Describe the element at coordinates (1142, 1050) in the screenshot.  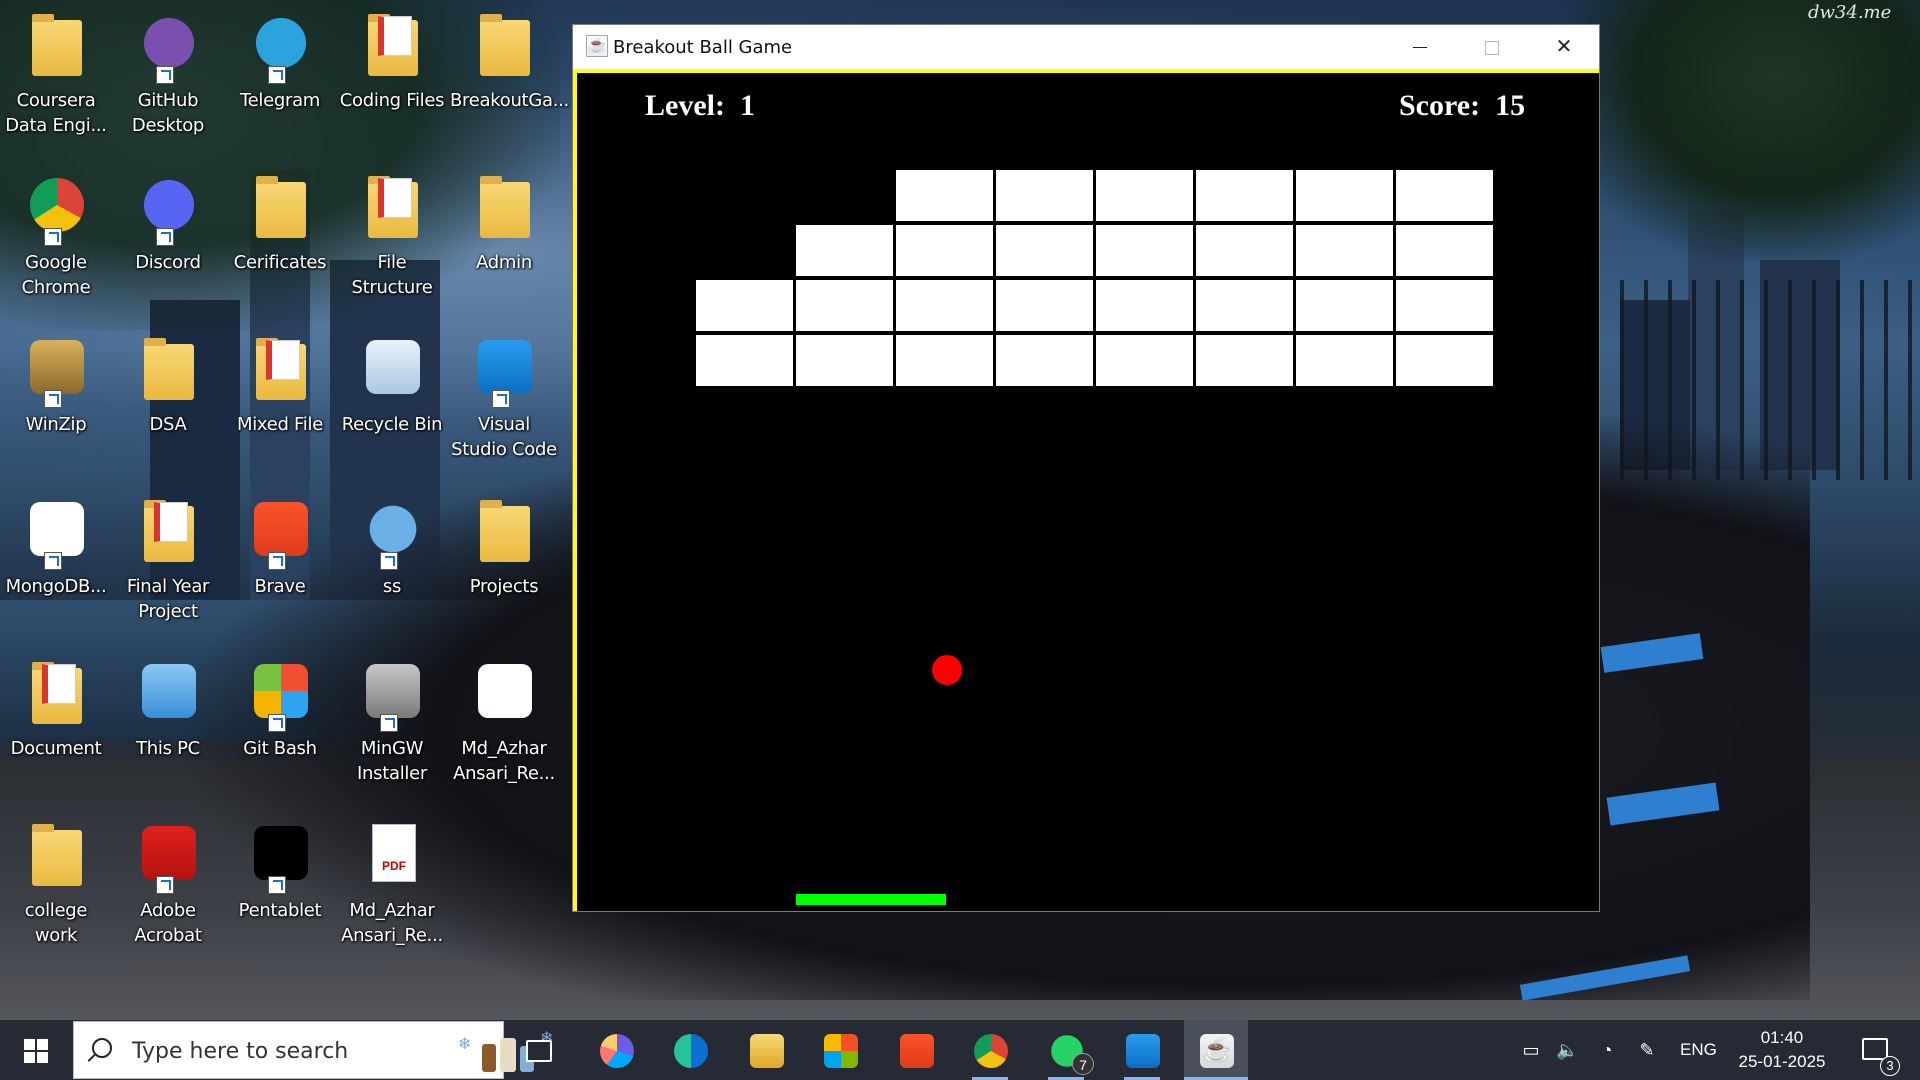
I see `taskbar-app-vscode` at that location.